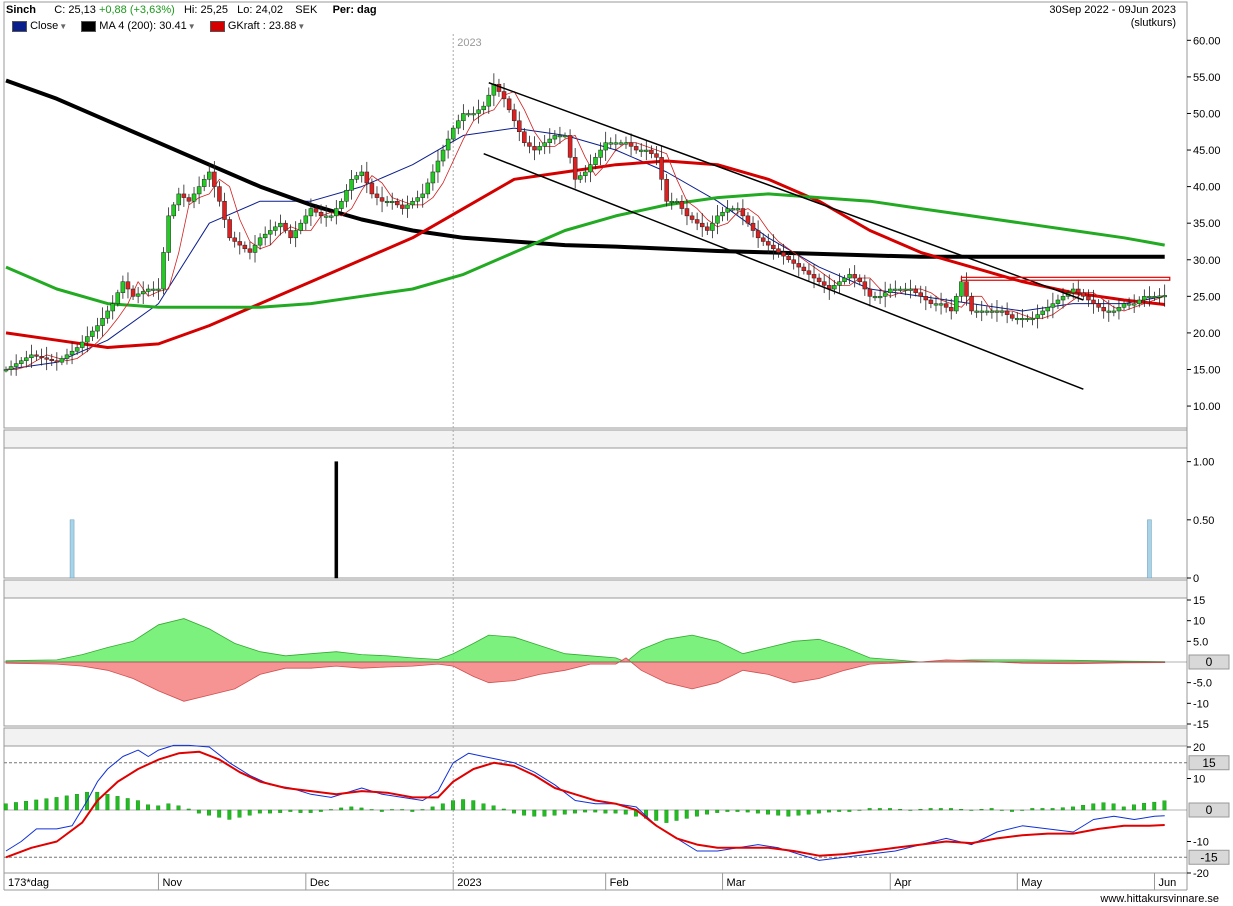 The image size is (1233, 906). I want to click on x-tick-label: Nov, so click(172, 883).